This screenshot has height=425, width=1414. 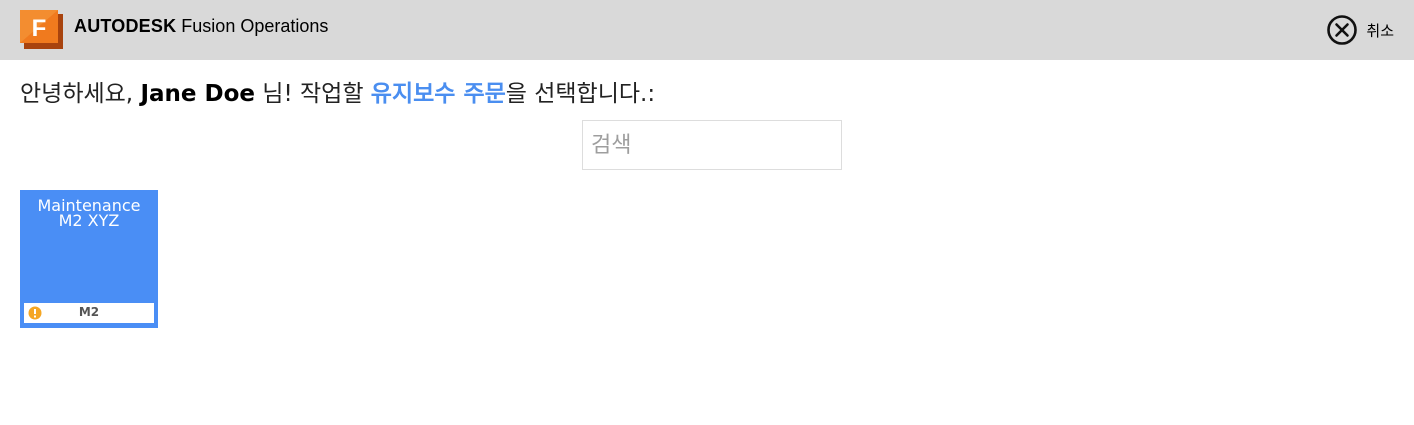 I want to click on greeting-prefix: 안녕하세요,, so click(x=80, y=94).